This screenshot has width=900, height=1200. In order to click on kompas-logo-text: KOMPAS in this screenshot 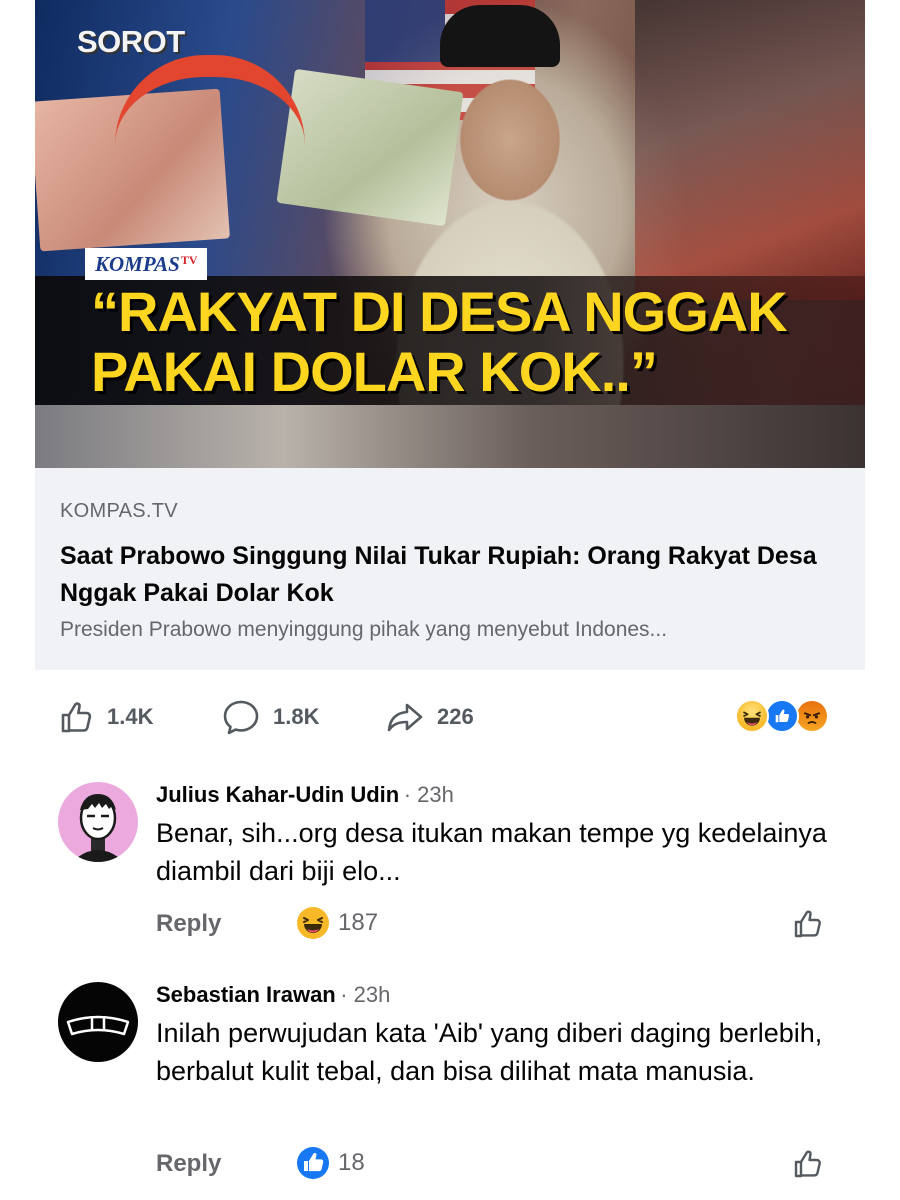, I will do `click(137, 263)`.